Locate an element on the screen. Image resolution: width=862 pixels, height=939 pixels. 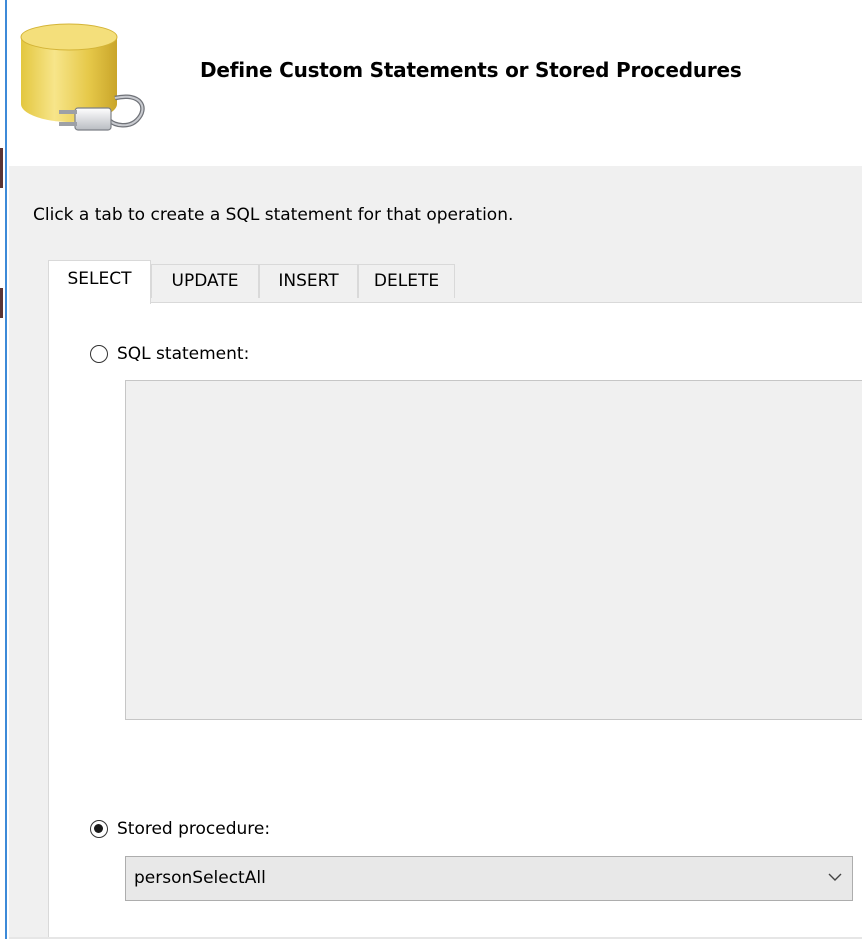
sql-statement-radio is located at coordinates (99, 354).